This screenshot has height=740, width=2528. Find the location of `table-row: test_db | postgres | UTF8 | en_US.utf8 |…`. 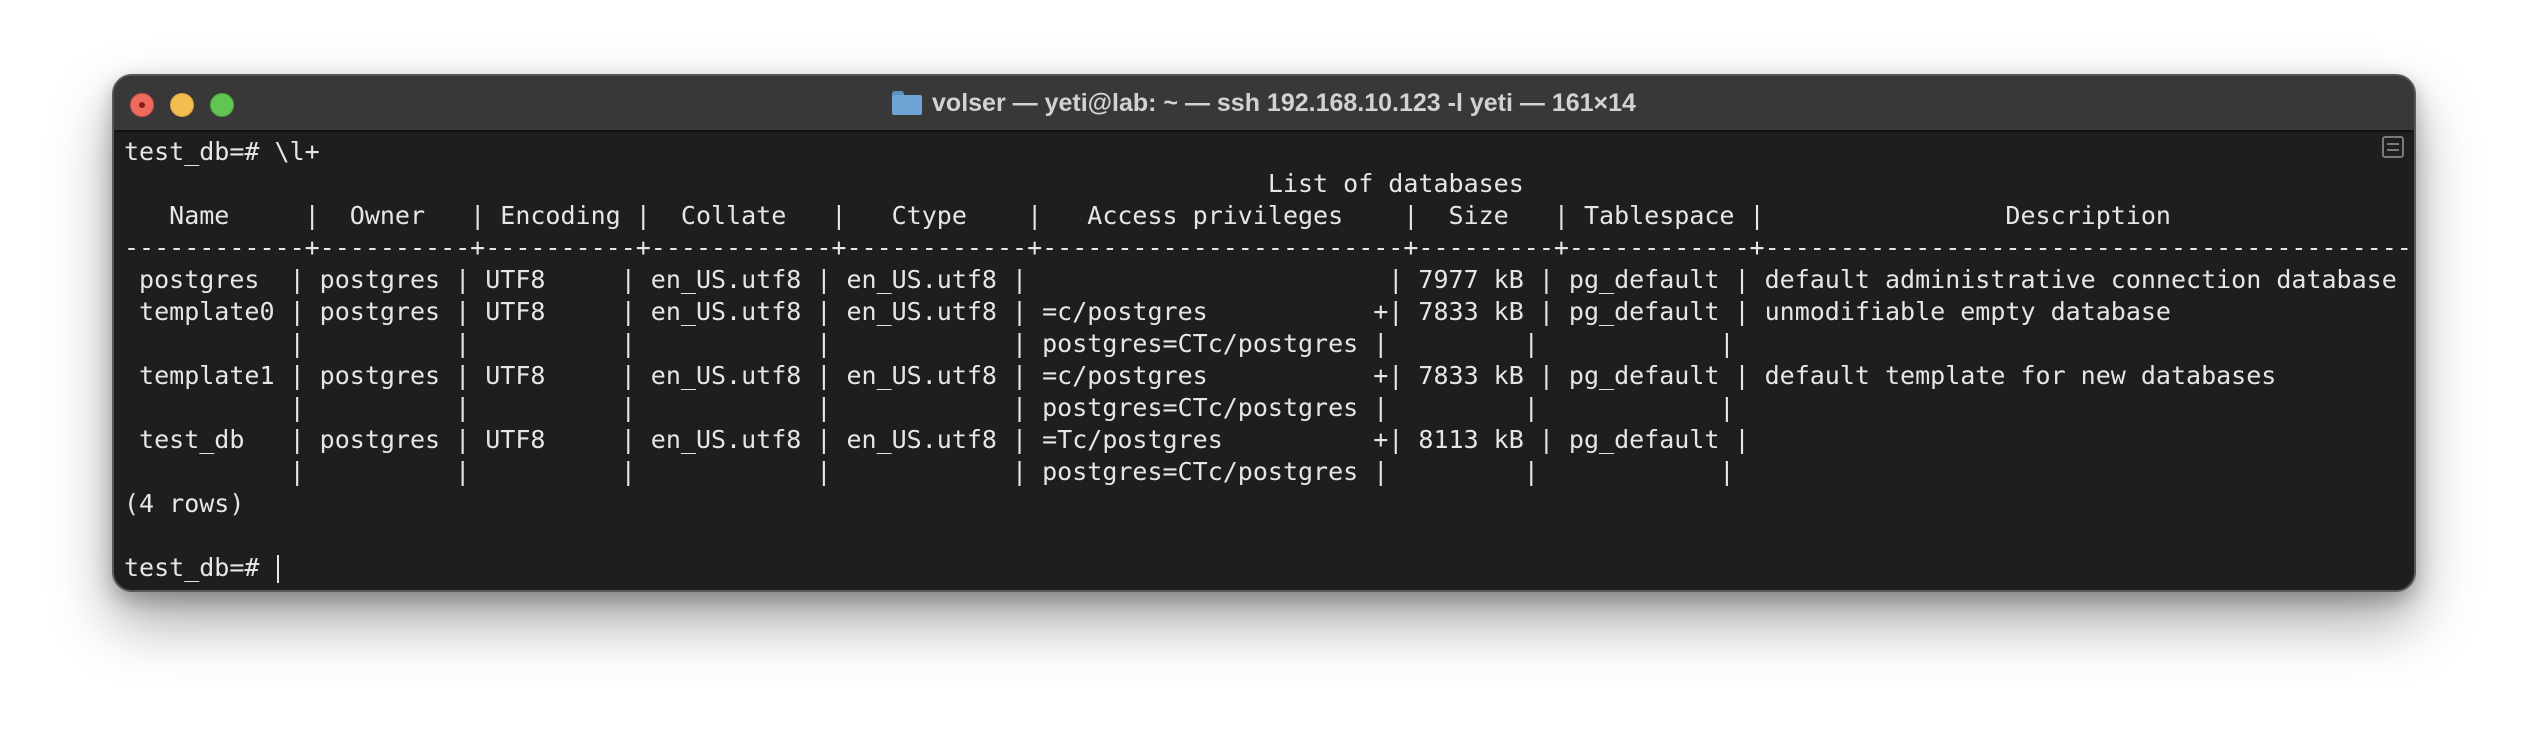

table-row: test_db | postgres | UTF8 | en_US.utf8 |… is located at coordinates (937, 439).